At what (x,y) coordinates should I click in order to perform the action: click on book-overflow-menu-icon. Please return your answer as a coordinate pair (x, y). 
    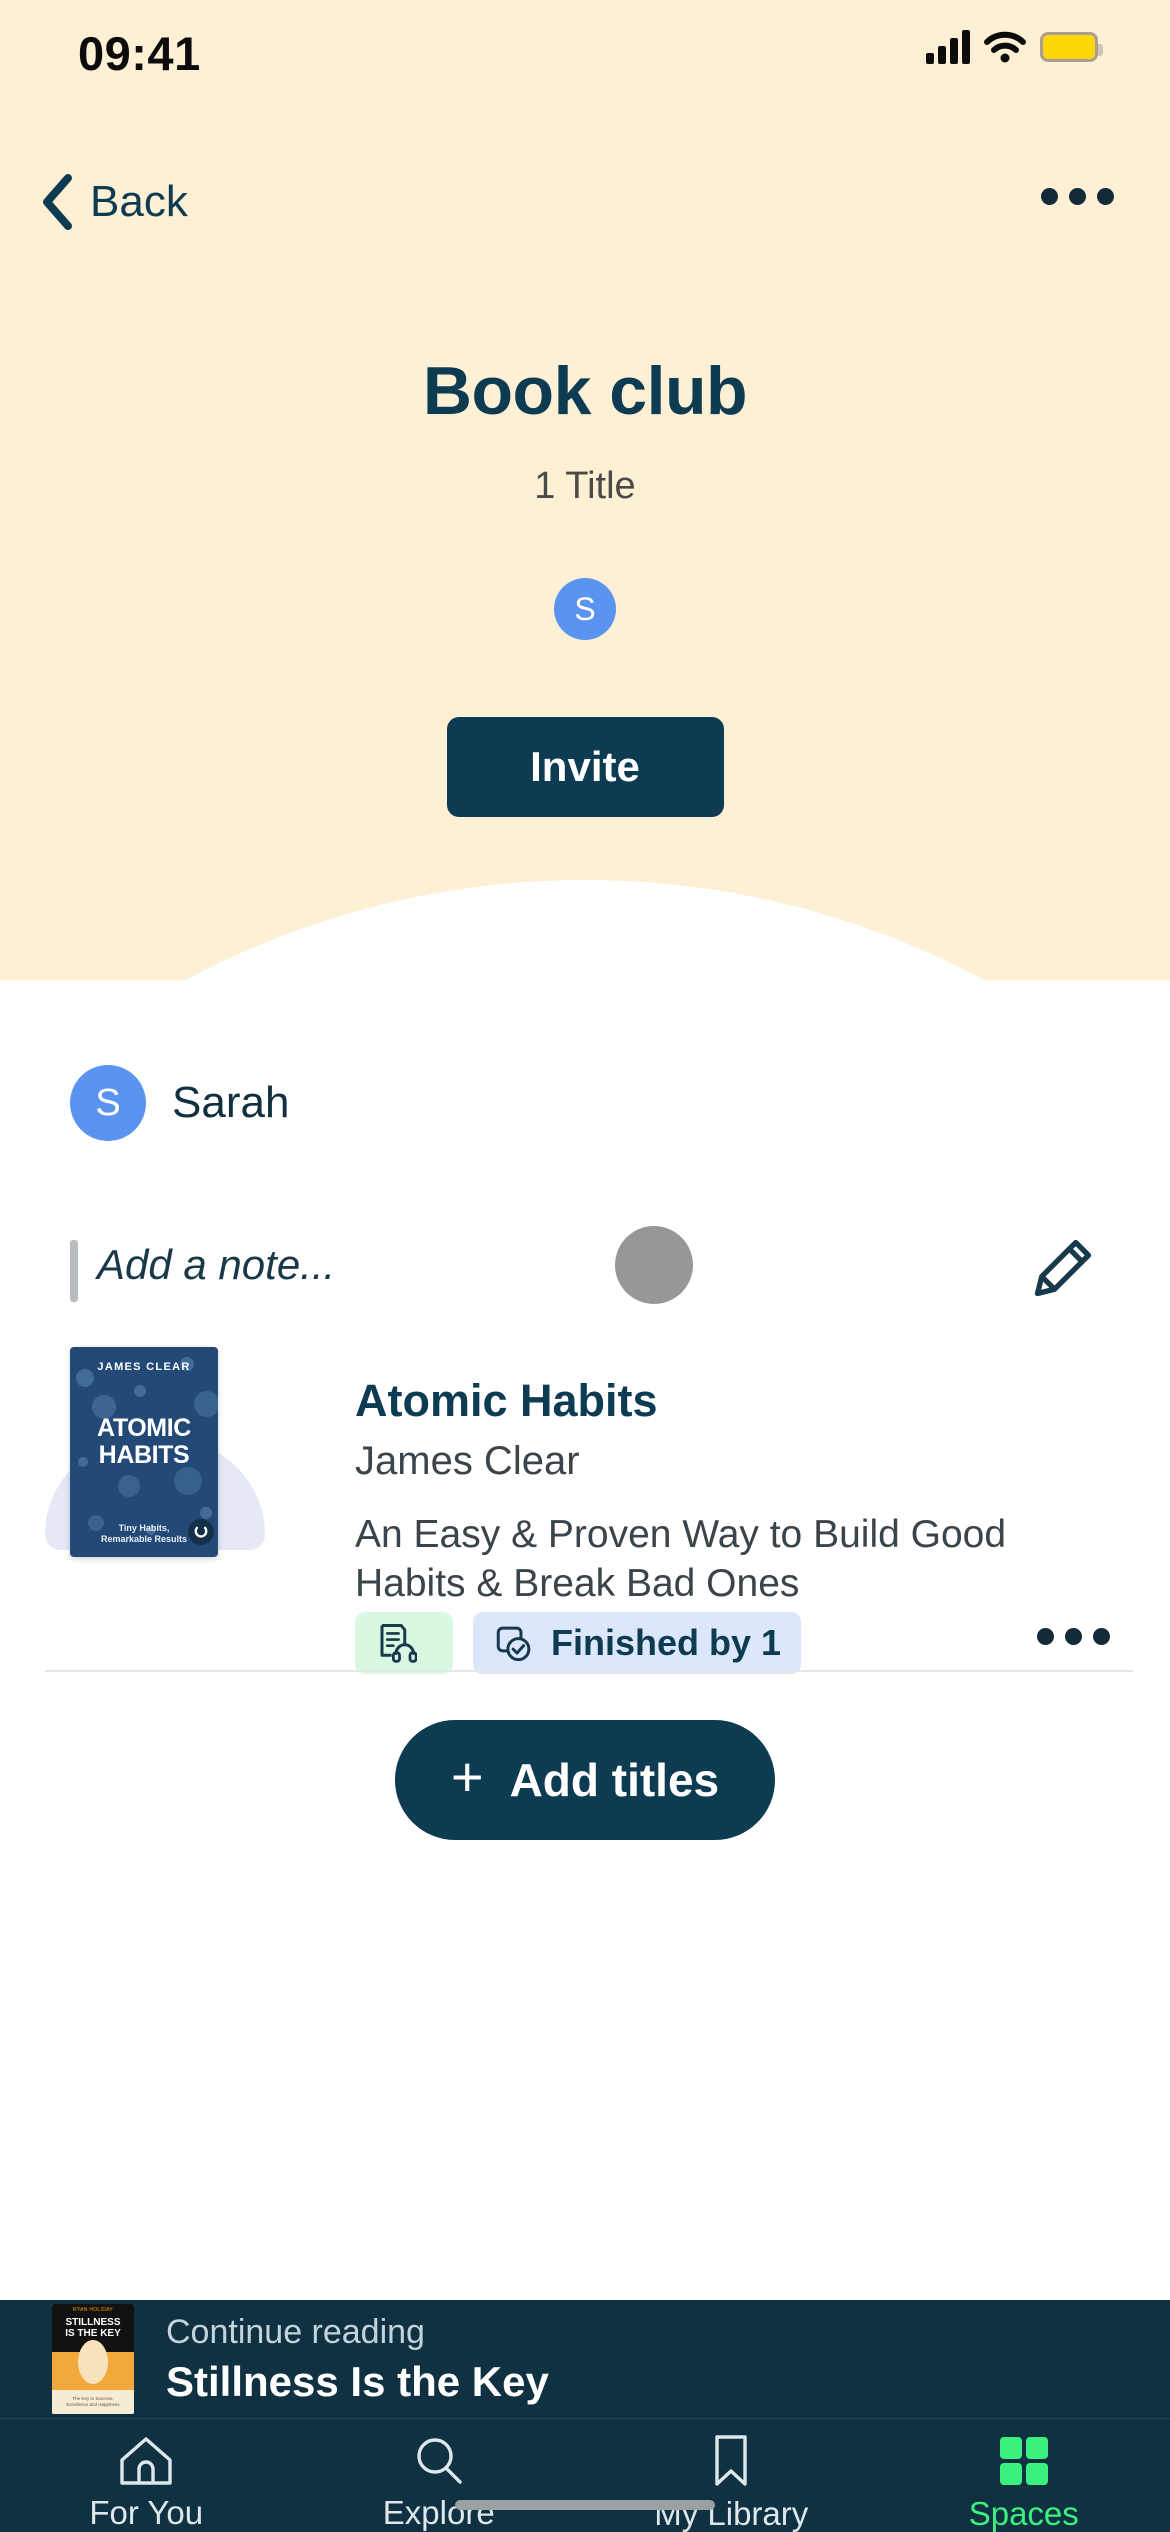
    Looking at the image, I should click on (1073, 1636).